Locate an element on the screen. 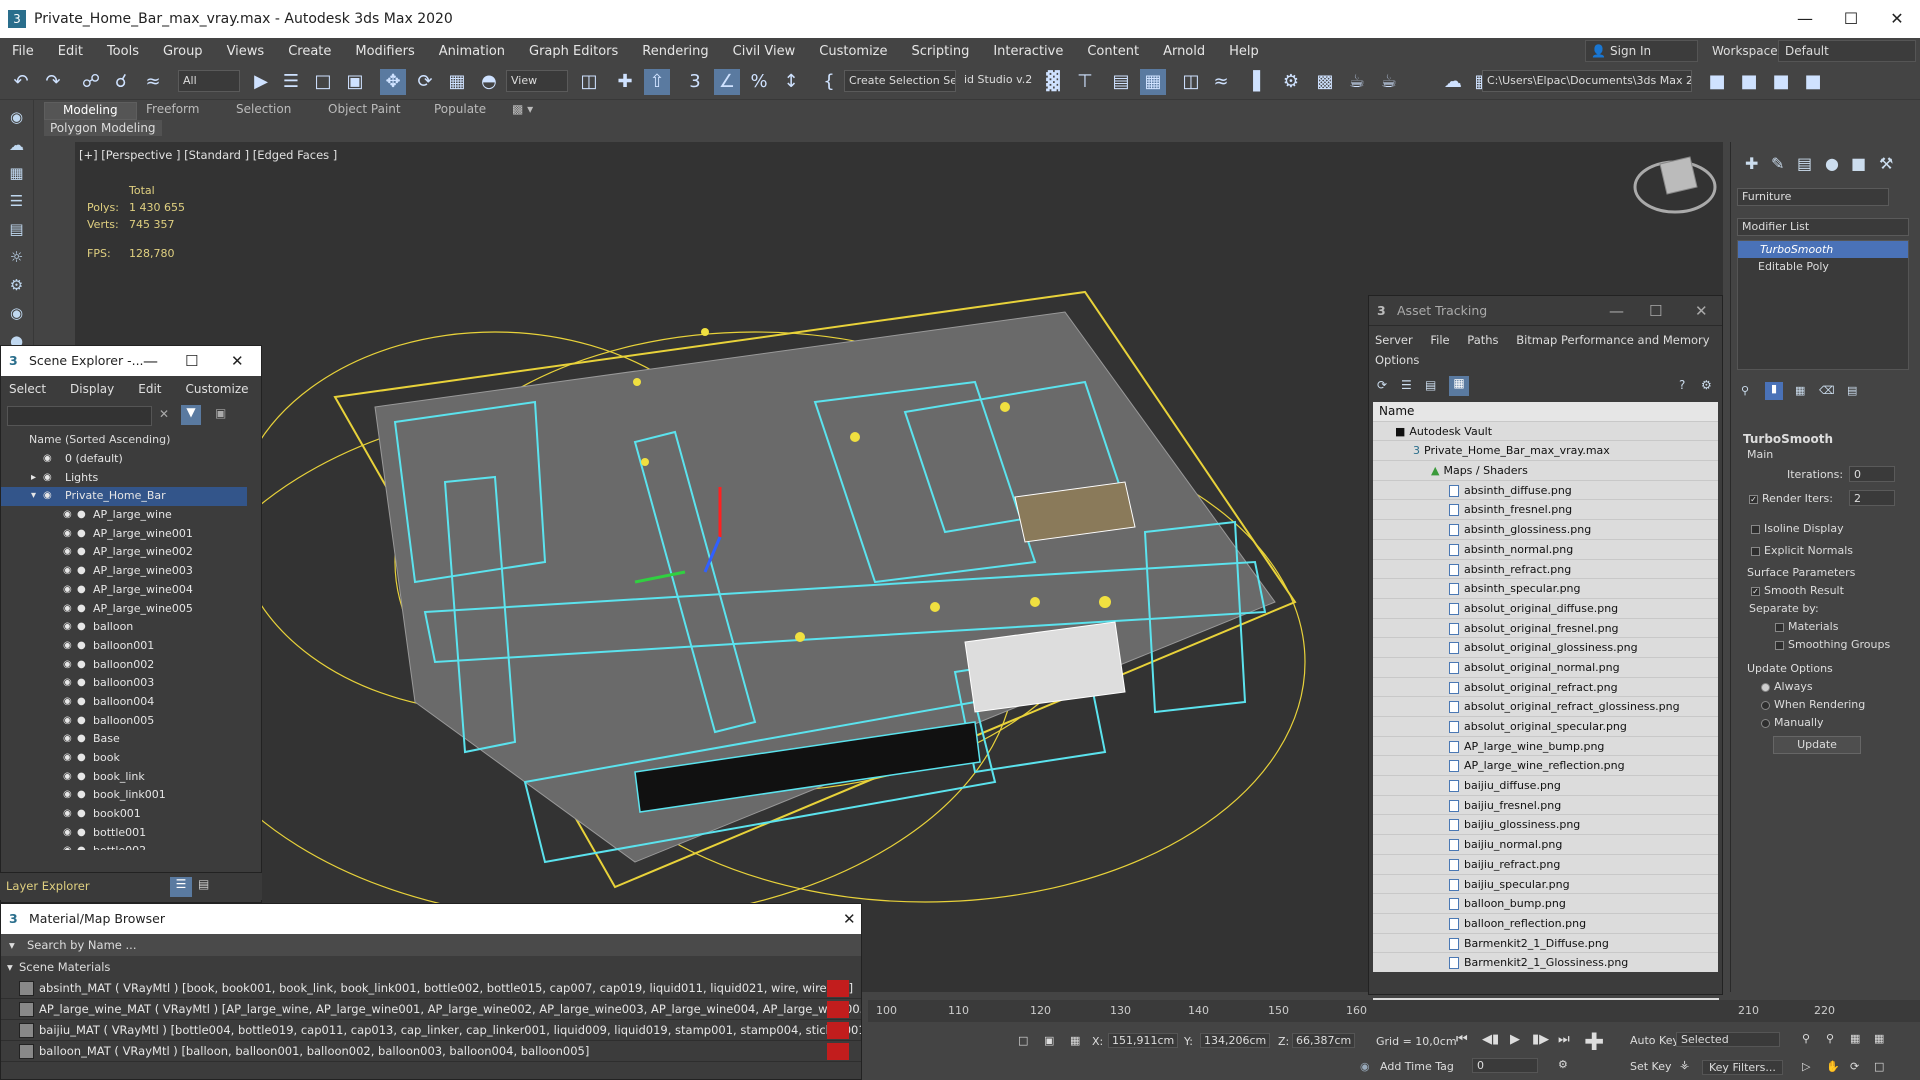 The width and height of the screenshot is (1920, 1080). menu-customize: Customize is located at coordinates (217, 389).